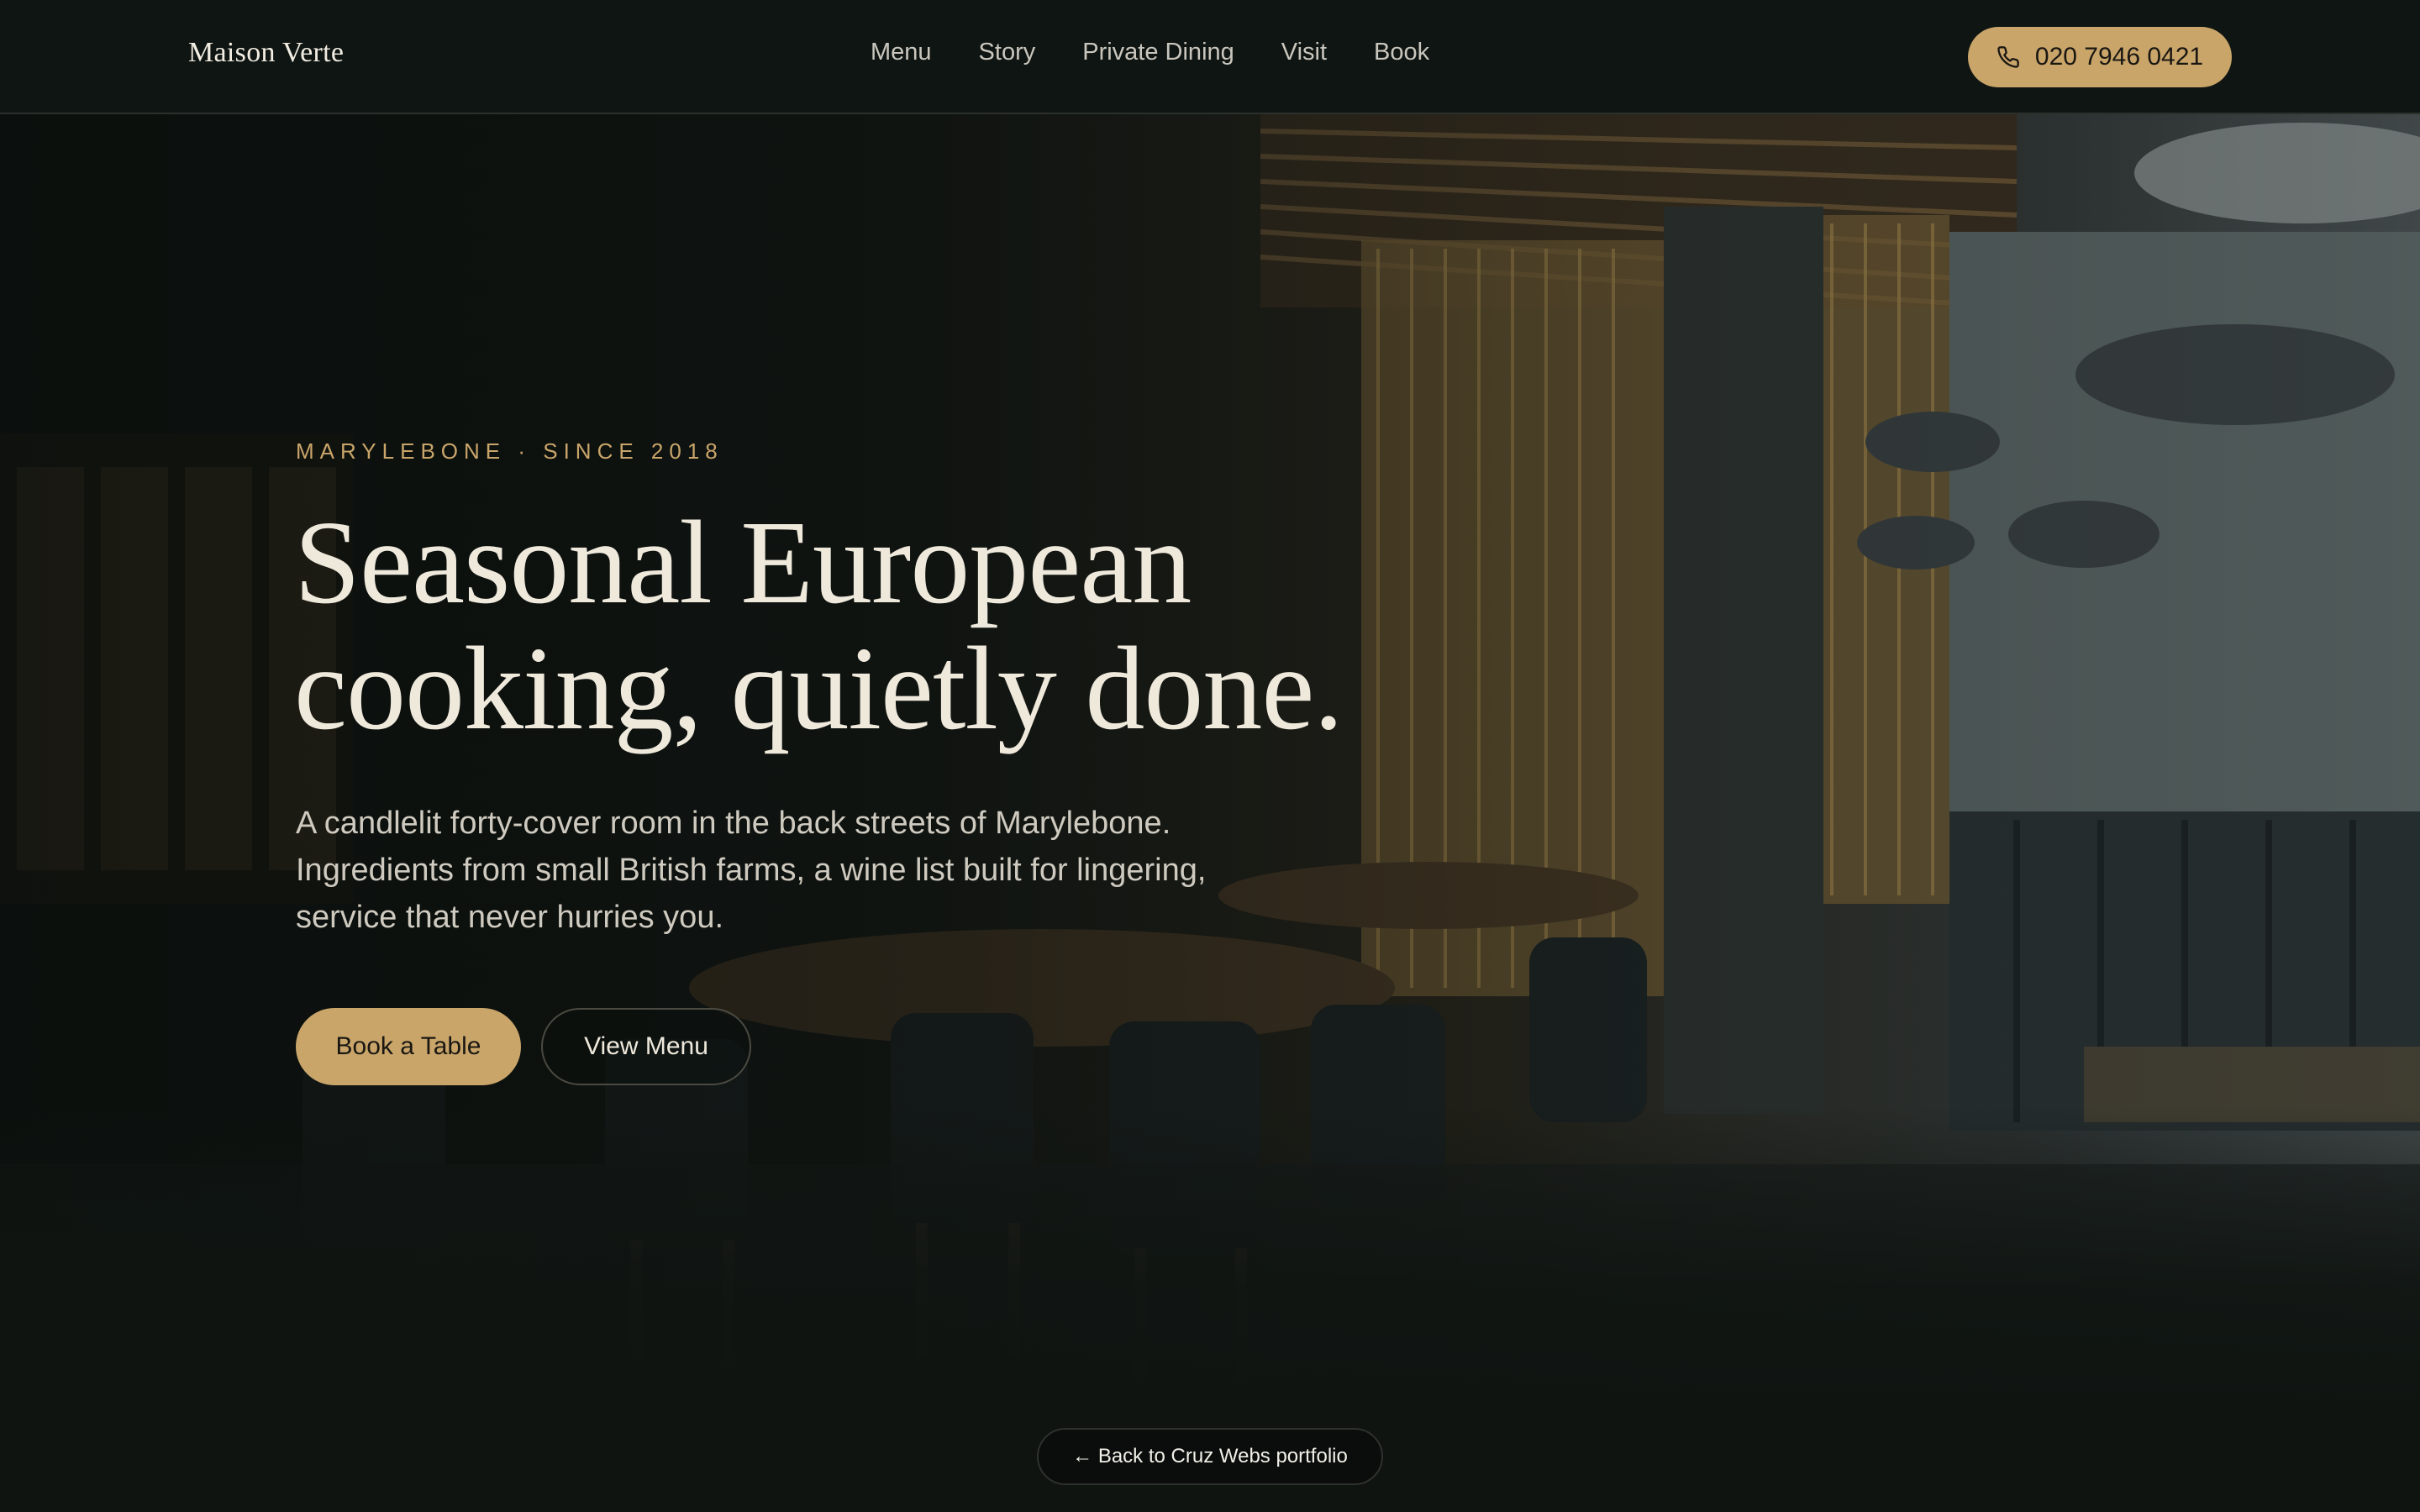  Describe the element at coordinates (1304, 52) in the screenshot. I see `nav-link-visit: Visit` at that location.